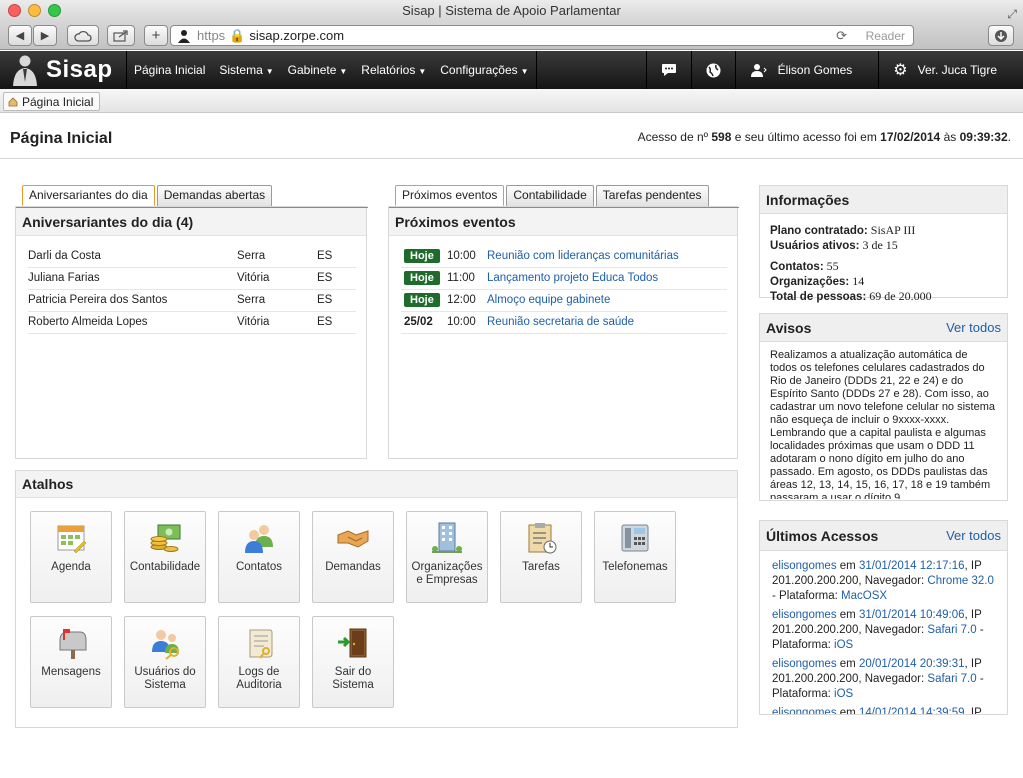 The image size is (1023, 778). I want to click on shortcut-label: Tarefas, so click(541, 567).